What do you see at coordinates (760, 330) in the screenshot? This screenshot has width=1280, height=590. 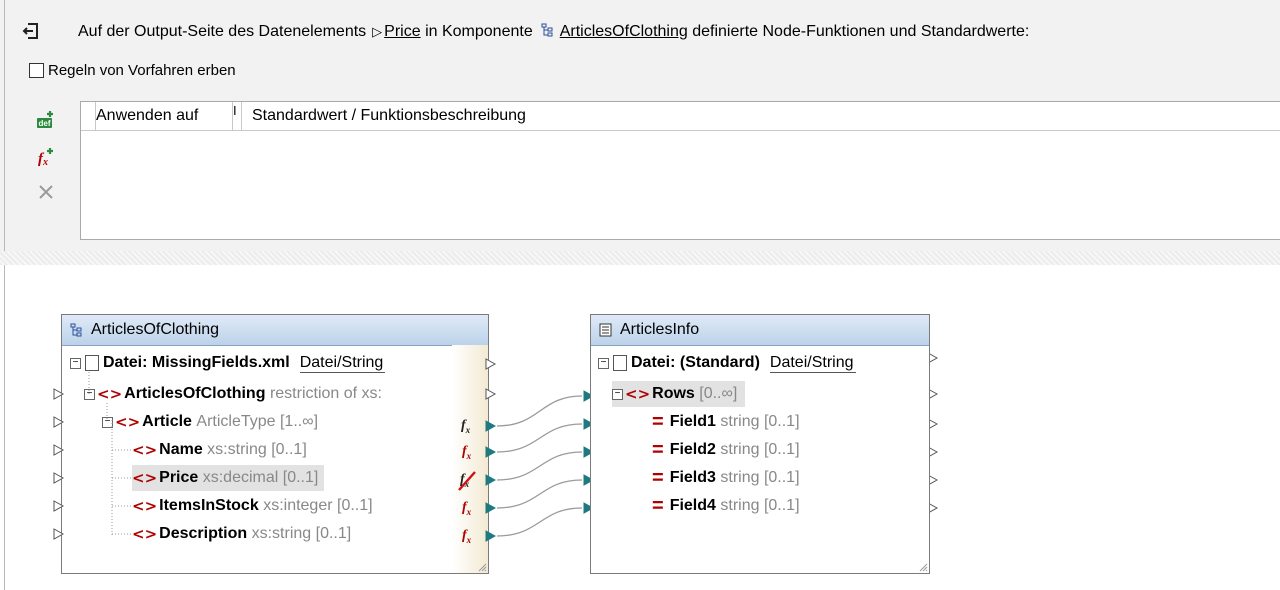 I see `target-title-bar: ArticlesInfo` at bounding box center [760, 330].